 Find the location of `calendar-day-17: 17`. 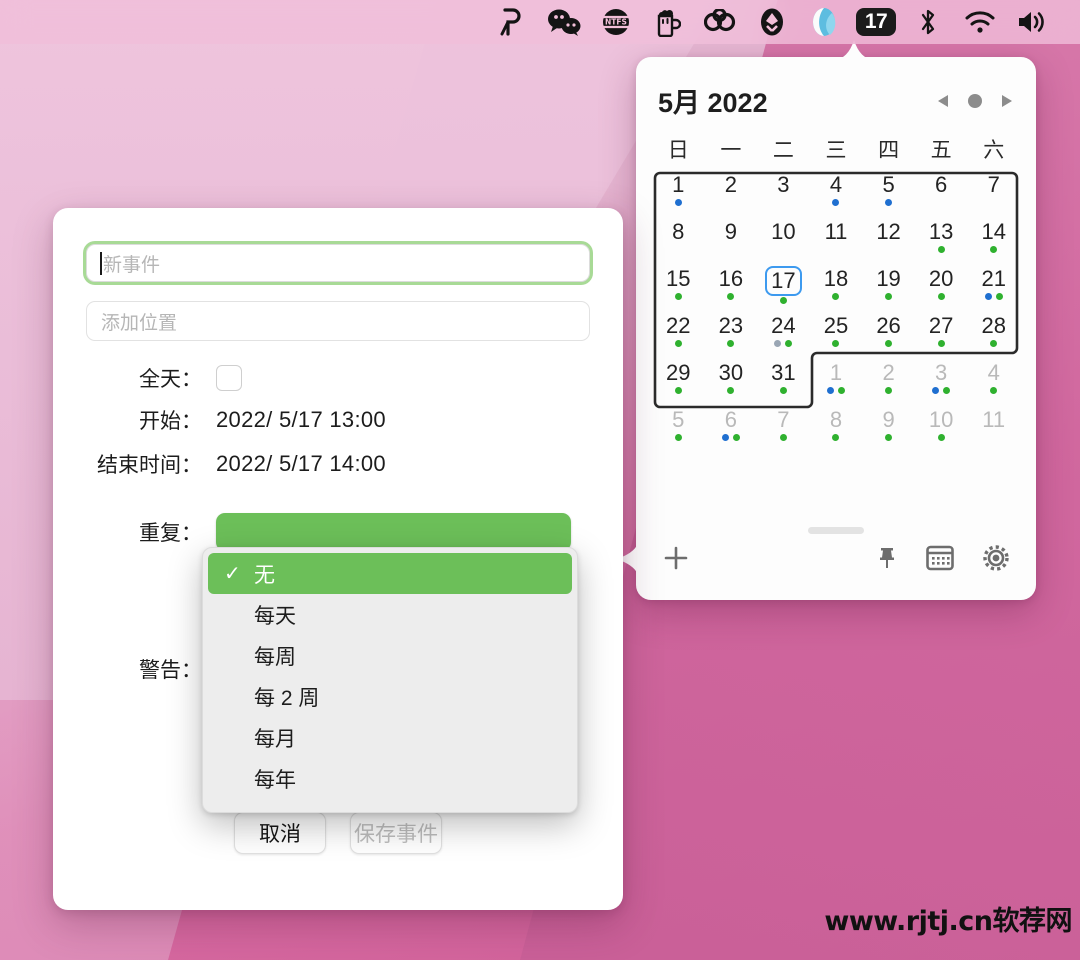

calendar-day-17: 17 is located at coordinates (783, 287).